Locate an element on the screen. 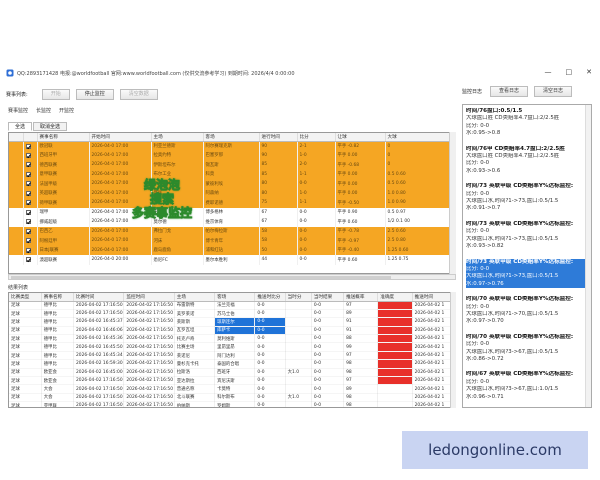 The height and width of the screenshot is (480, 600). match-cell: 1.0 0.90 is located at coordinates (420, 203).